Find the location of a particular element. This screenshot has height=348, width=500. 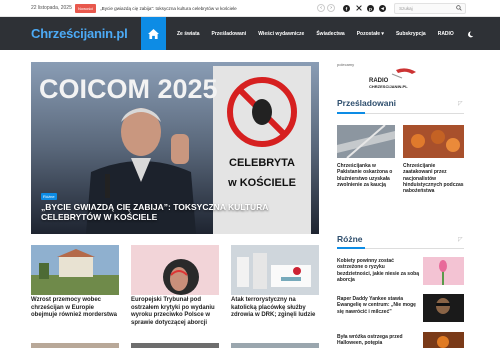

svg-text: p is located at coordinates (370, 9).